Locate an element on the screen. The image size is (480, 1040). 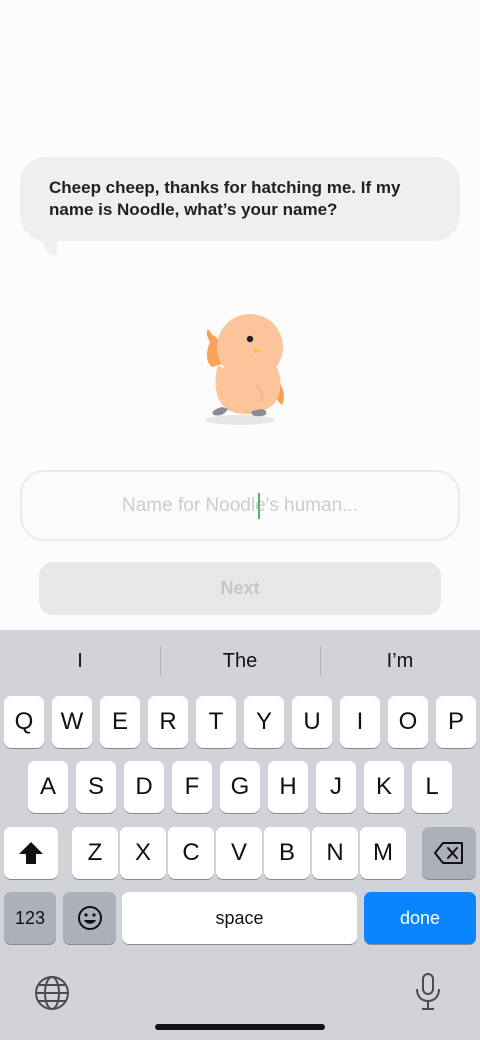
done-key: done is located at coordinates (420, 918).